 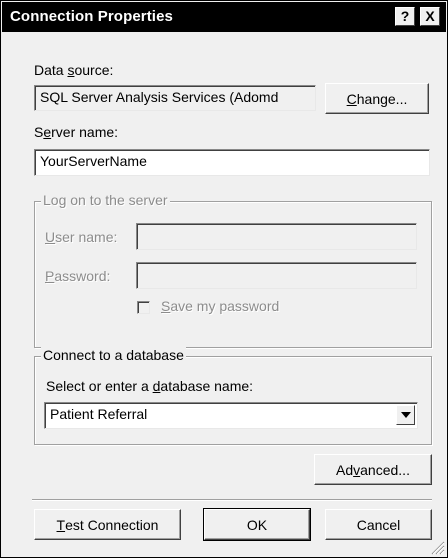 I want to click on server-name-input: YourServerName, so click(x=232, y=162).